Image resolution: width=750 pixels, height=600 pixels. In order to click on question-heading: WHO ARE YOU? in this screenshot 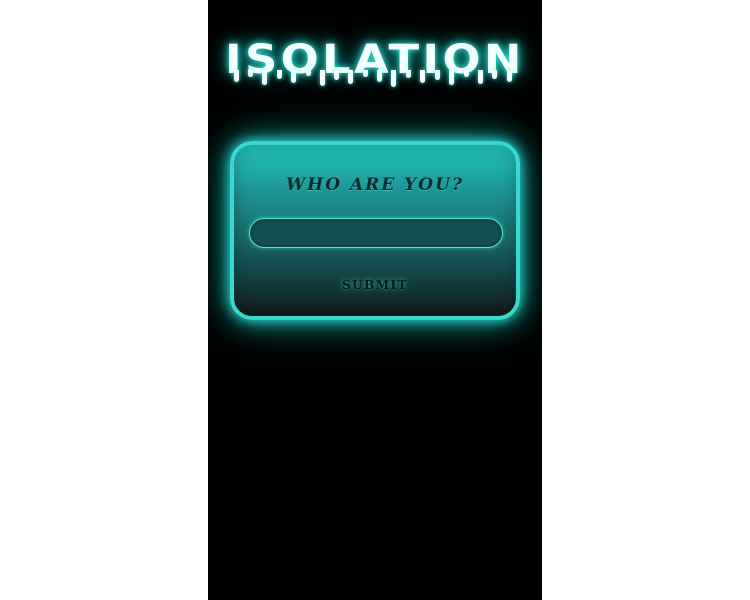, I will do `click(375, 185)`.